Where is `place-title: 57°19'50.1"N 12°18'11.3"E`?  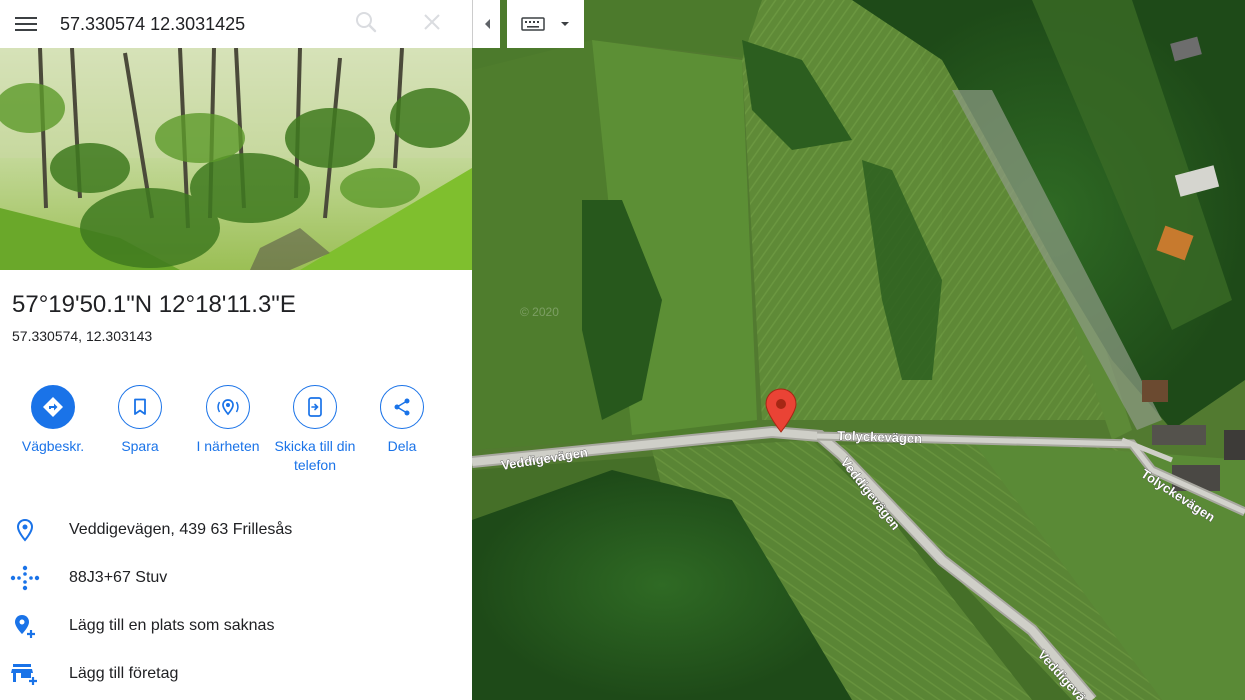 place-title: 57°19'50.1"N 12°18'11.3"E is located at coordinates (154, 304).